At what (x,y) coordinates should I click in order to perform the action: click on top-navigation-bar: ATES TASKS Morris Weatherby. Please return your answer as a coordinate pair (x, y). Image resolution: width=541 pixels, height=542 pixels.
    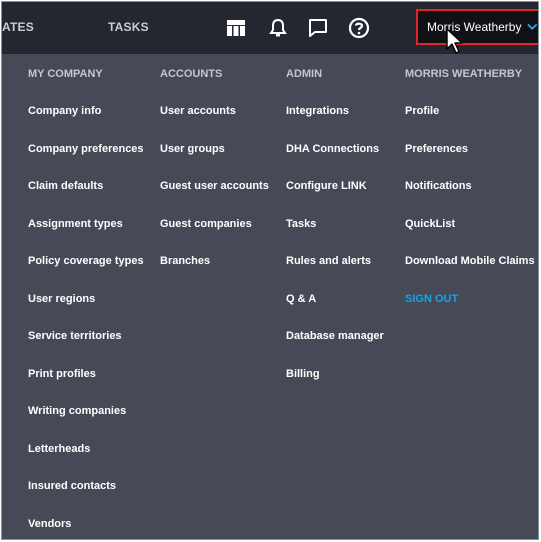
    Looking at the image, I should click on (270, 28).